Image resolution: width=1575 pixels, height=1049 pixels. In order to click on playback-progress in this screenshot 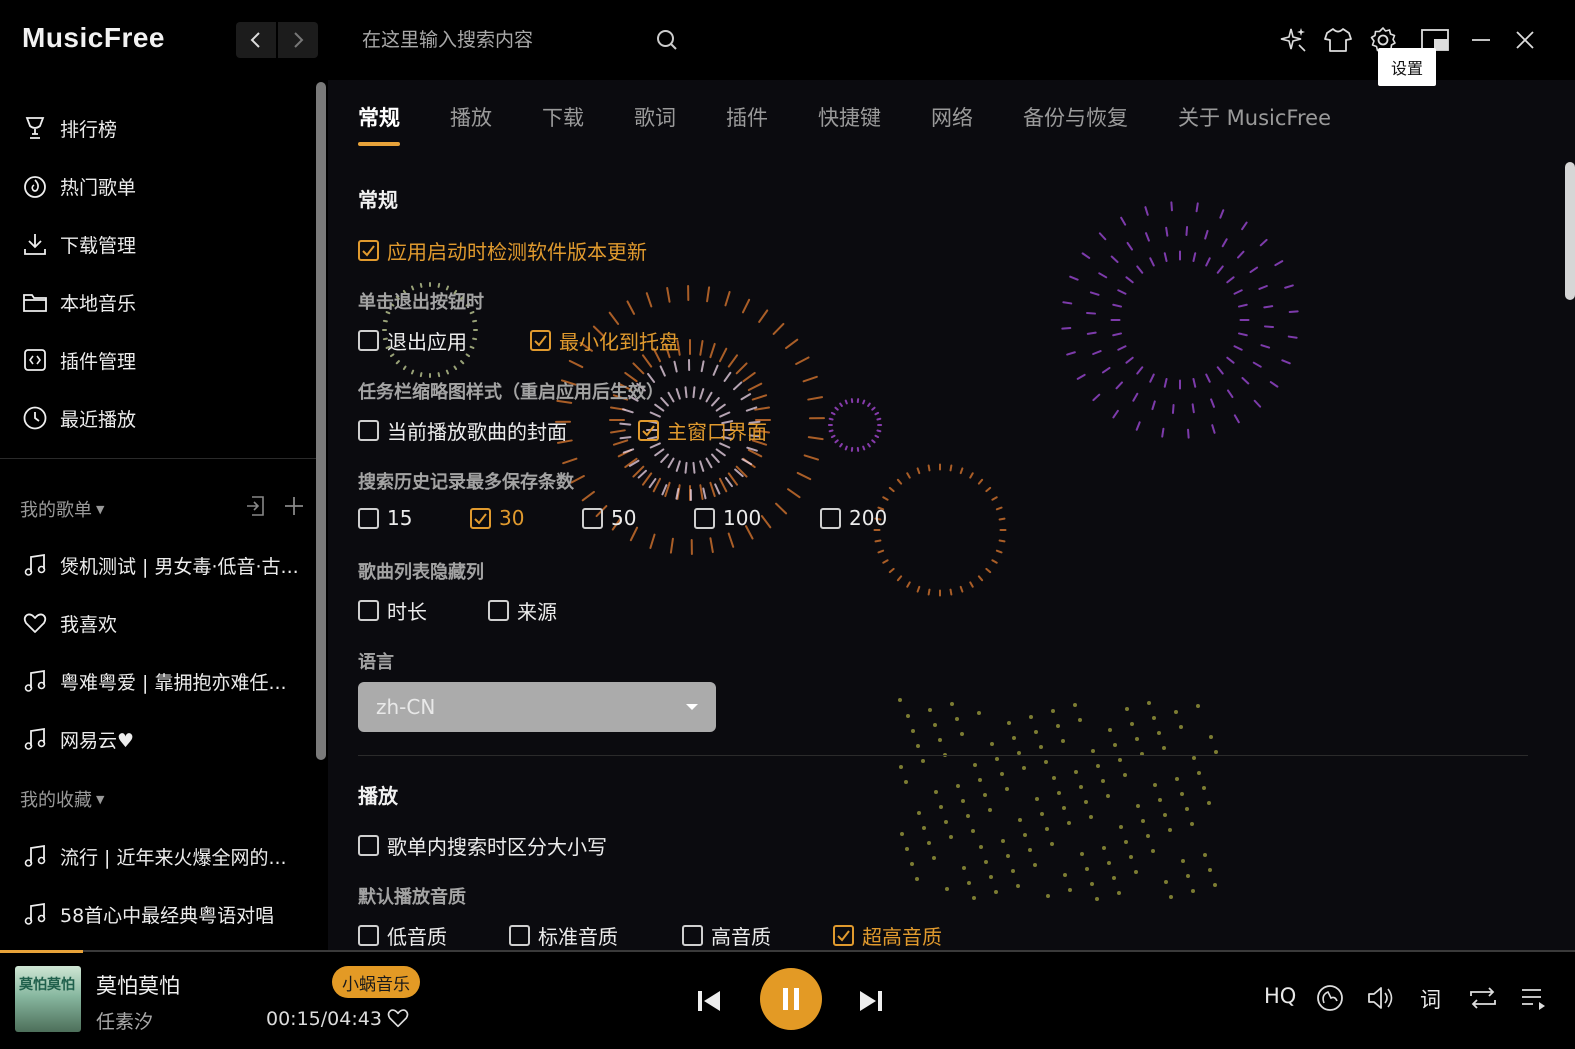, I will do `click(42, 951)`.